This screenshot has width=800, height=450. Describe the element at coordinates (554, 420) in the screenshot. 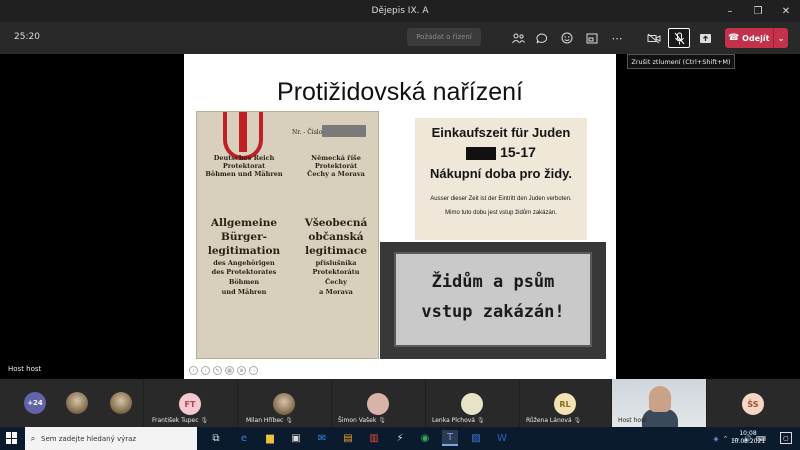

I see `participant-name: Růžena Lánová 🎙` at that location.